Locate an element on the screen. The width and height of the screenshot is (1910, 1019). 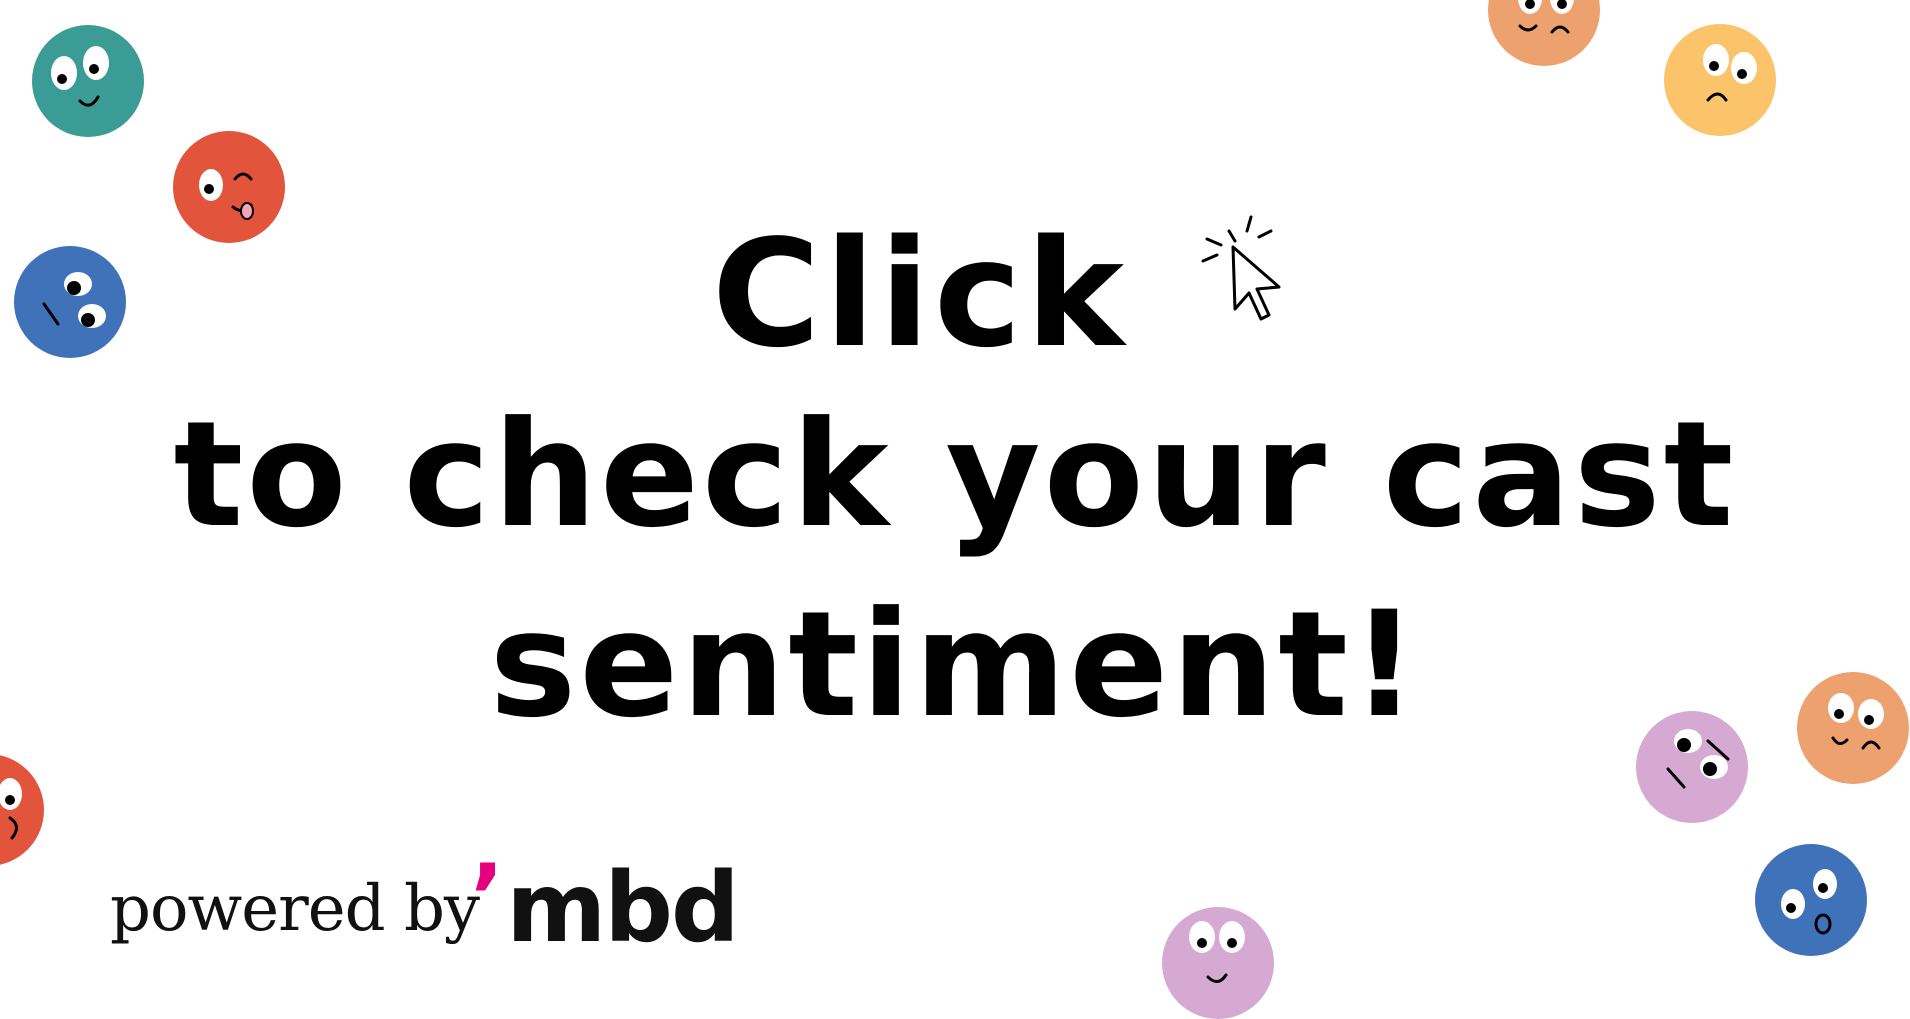
lilac-bored-emoji-icon is located at coordinates (1692, 767).